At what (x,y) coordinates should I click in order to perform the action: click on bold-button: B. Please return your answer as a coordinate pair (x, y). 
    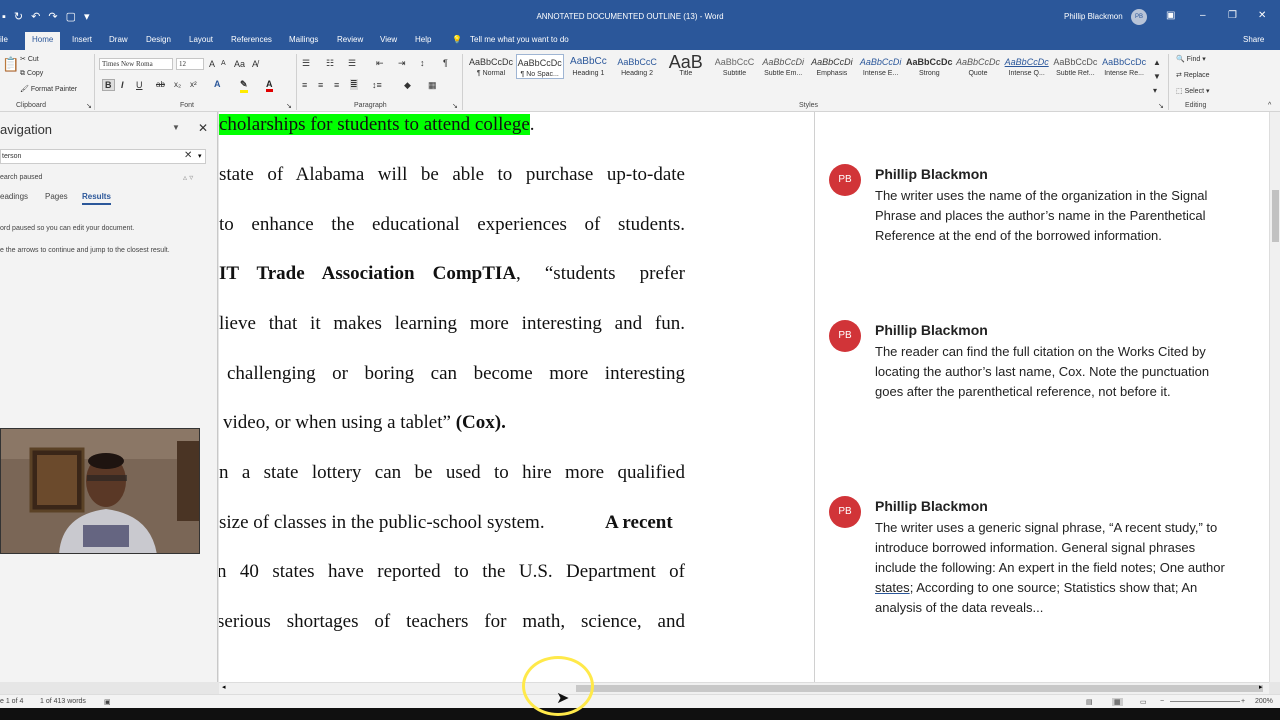
    Looking at the image, I should click on (108, 85).